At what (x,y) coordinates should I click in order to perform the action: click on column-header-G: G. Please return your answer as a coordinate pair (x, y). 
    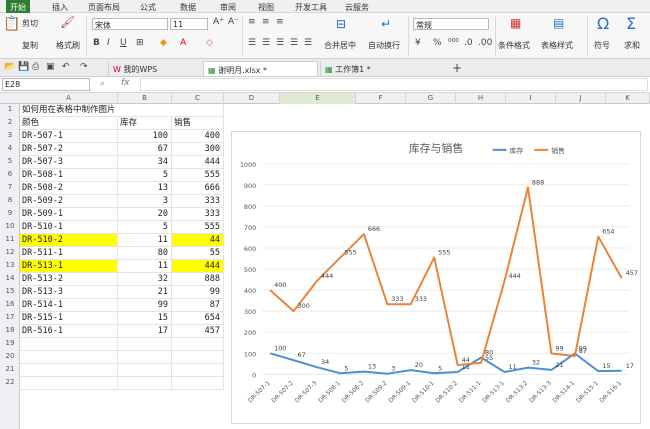
    Looking at the image, I should click on (431, 98).